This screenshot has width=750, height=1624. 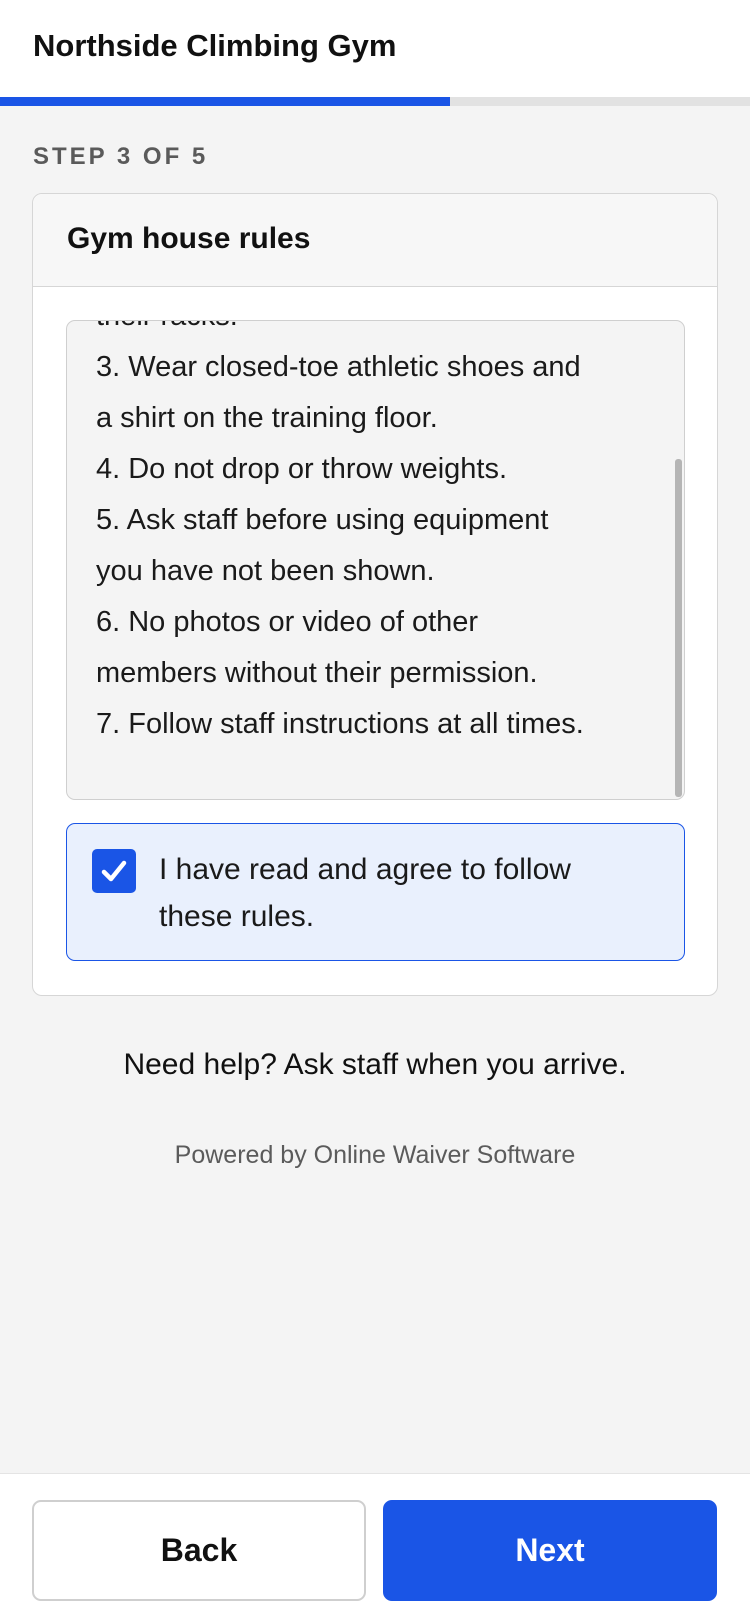 I want to click on rules-line: a shirt on the training floor., so click(x=267, y=418).